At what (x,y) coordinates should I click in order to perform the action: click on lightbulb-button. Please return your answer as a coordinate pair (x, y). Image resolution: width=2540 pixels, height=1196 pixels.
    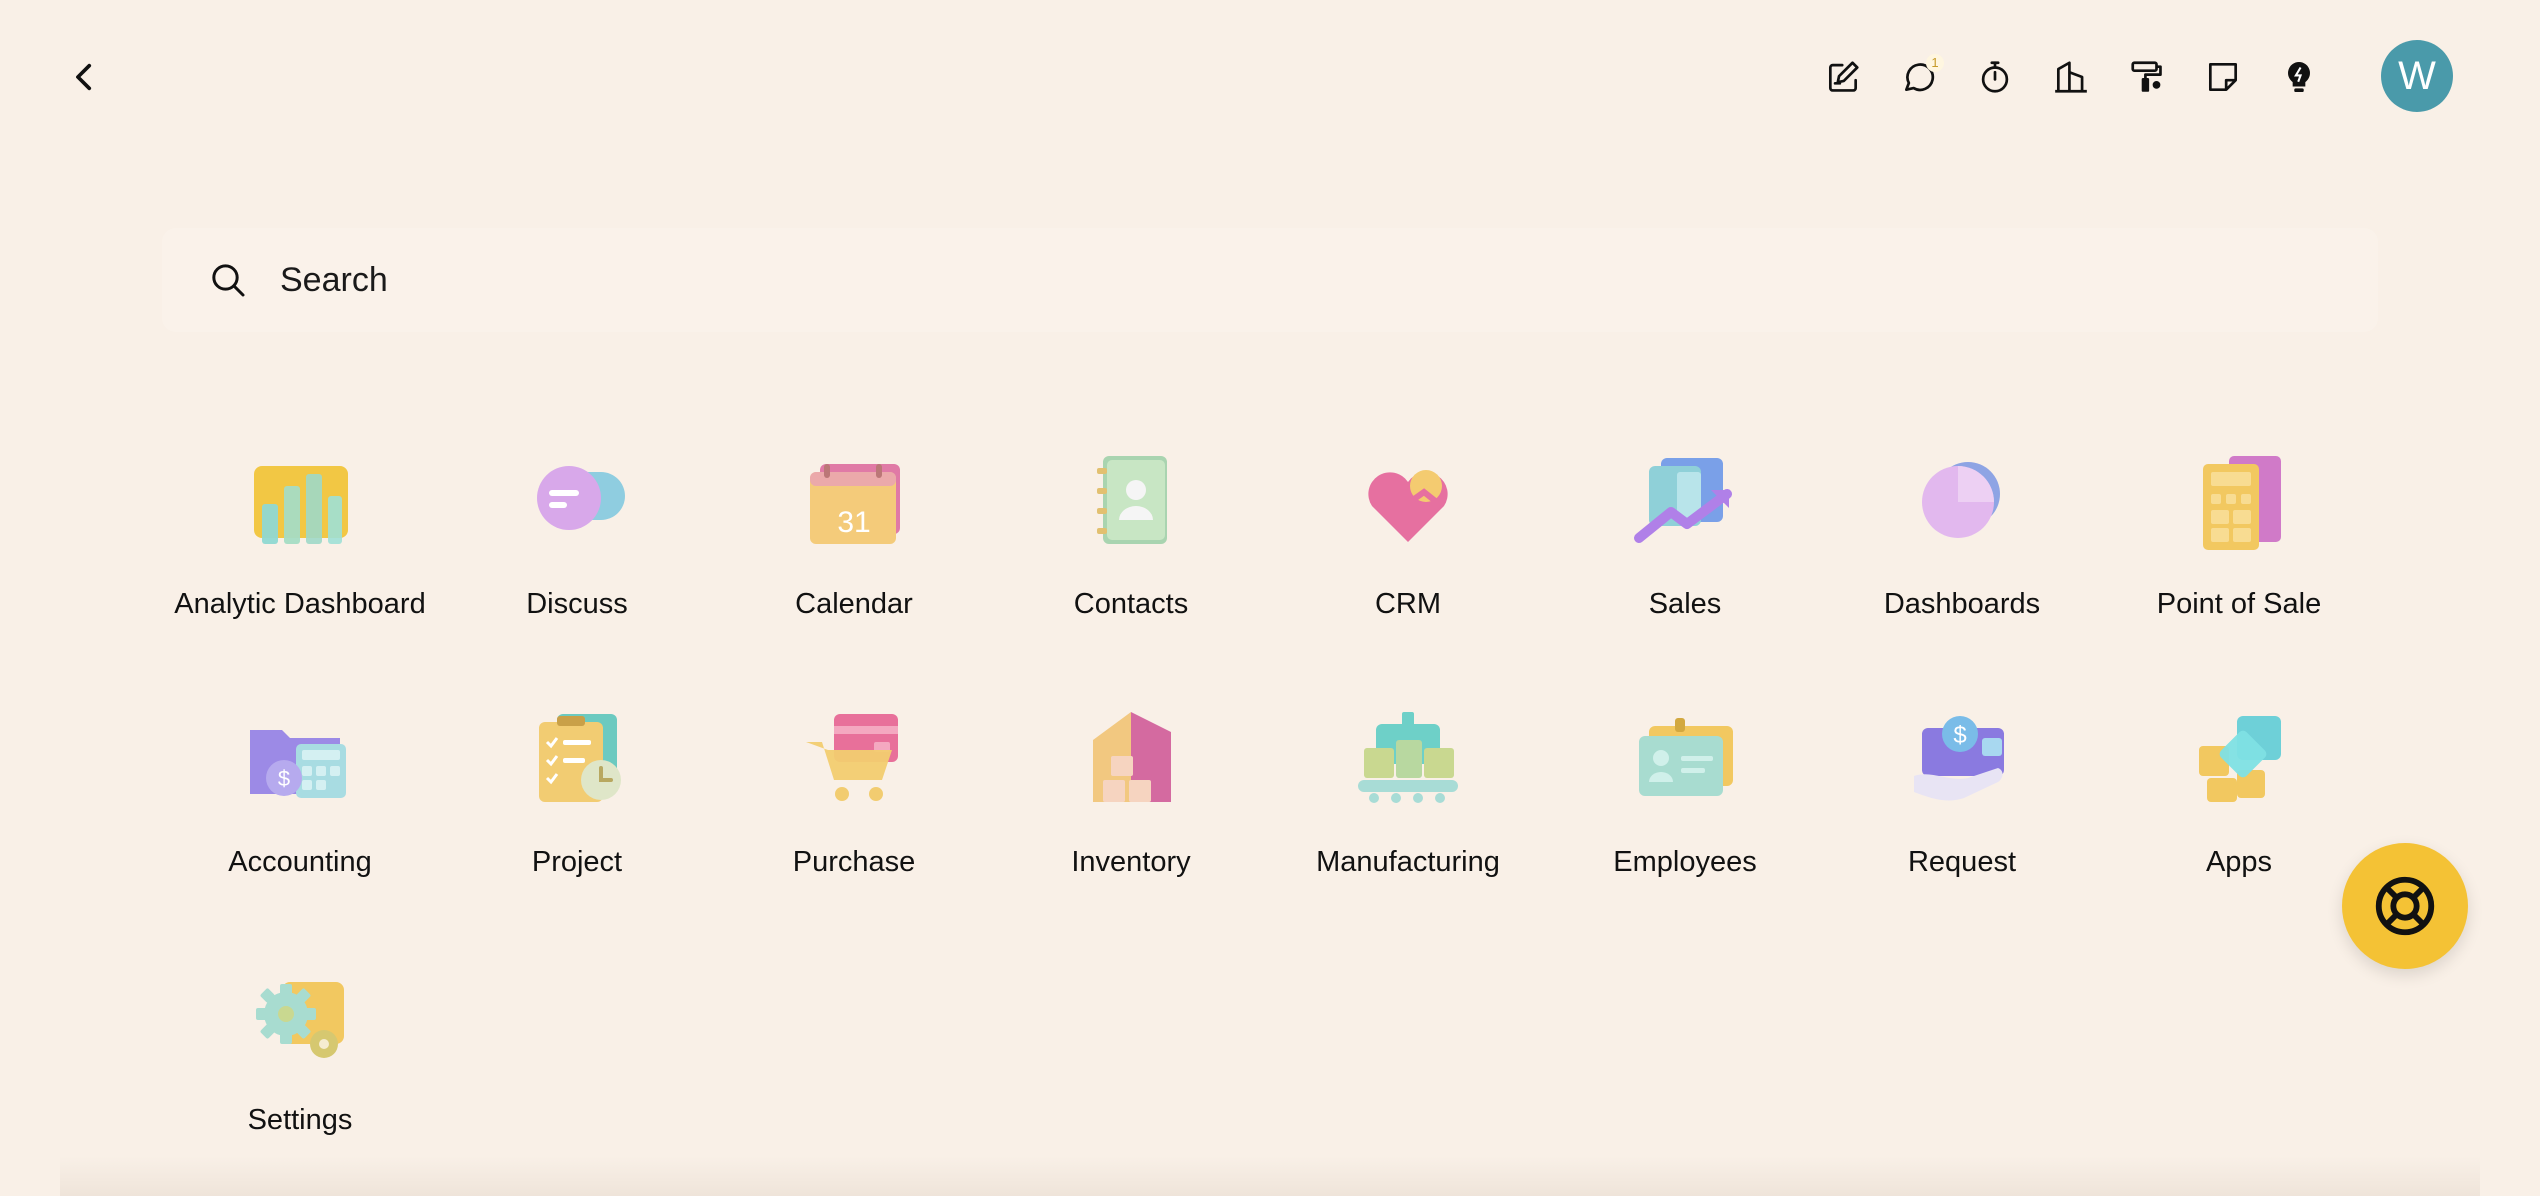
    Looking at the image, I should click on (2299, 77).